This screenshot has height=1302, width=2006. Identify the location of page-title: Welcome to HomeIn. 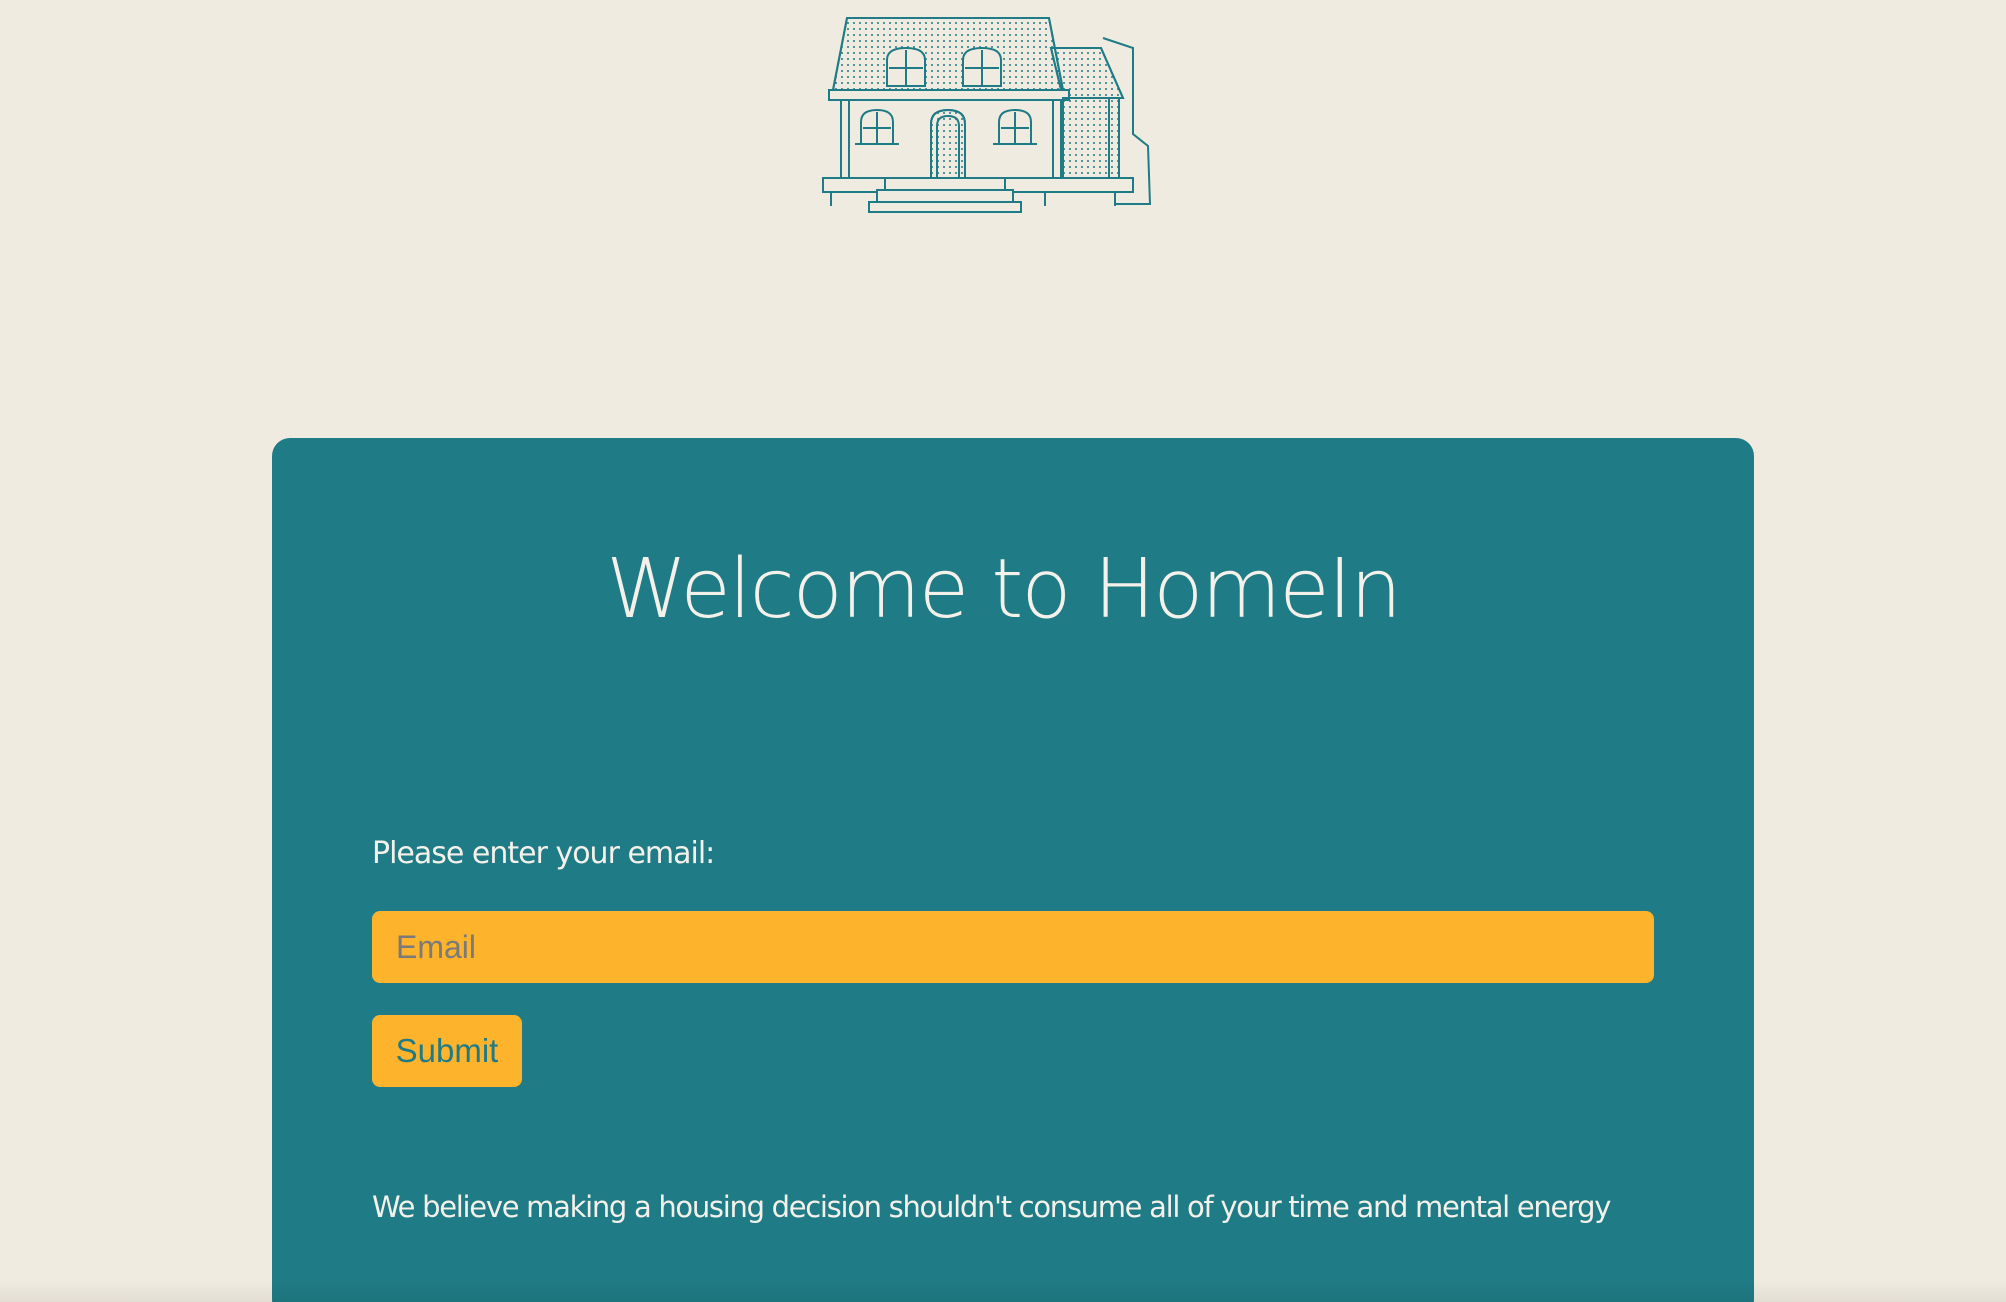
(1004, 589).